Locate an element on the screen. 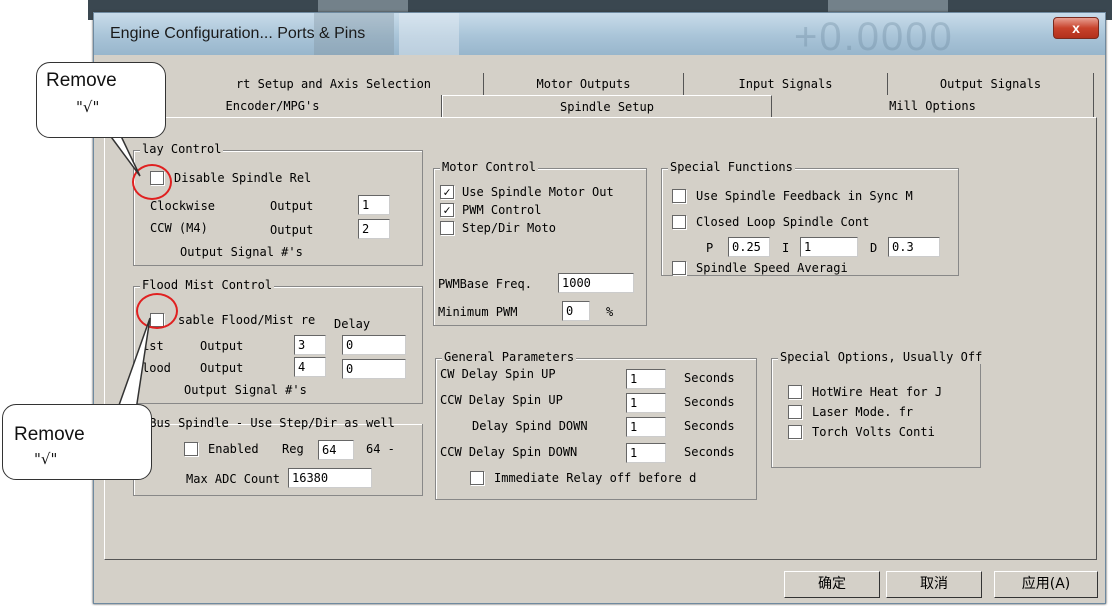 This screenshot has height=606, width=1112. highlight-ring-flood is located at coordinates (157, 311).